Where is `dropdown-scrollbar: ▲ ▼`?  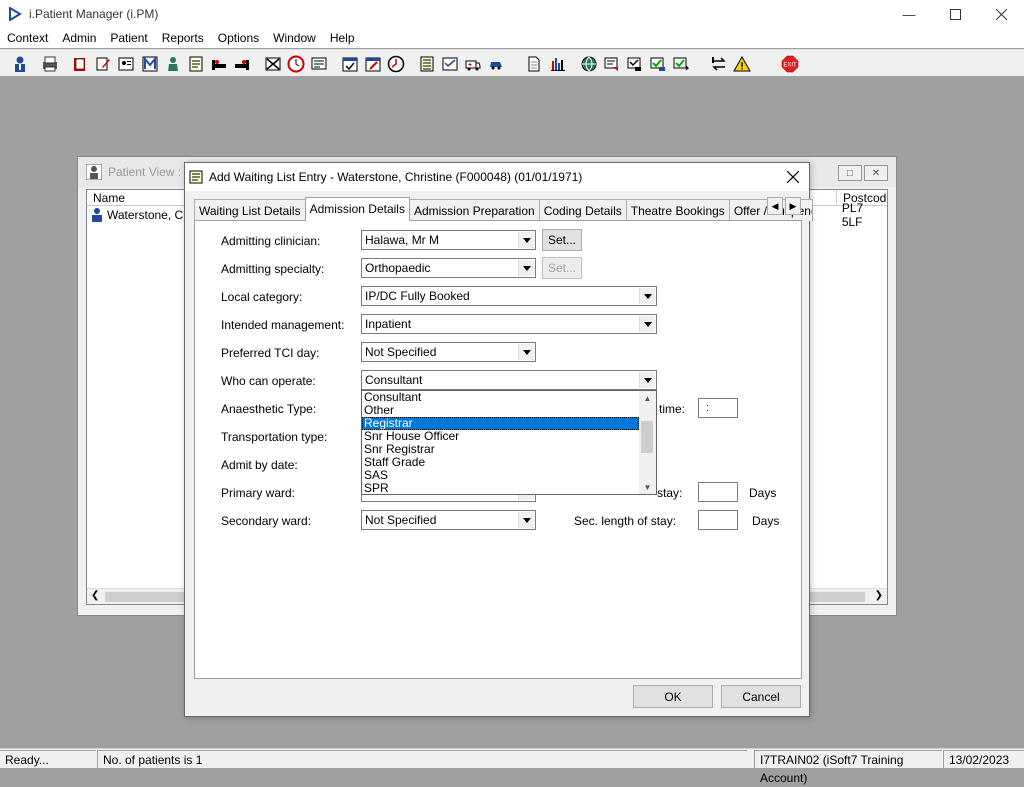 dropdown-scrollbar: ▲ ▼ is located at coordinates (647, 442).